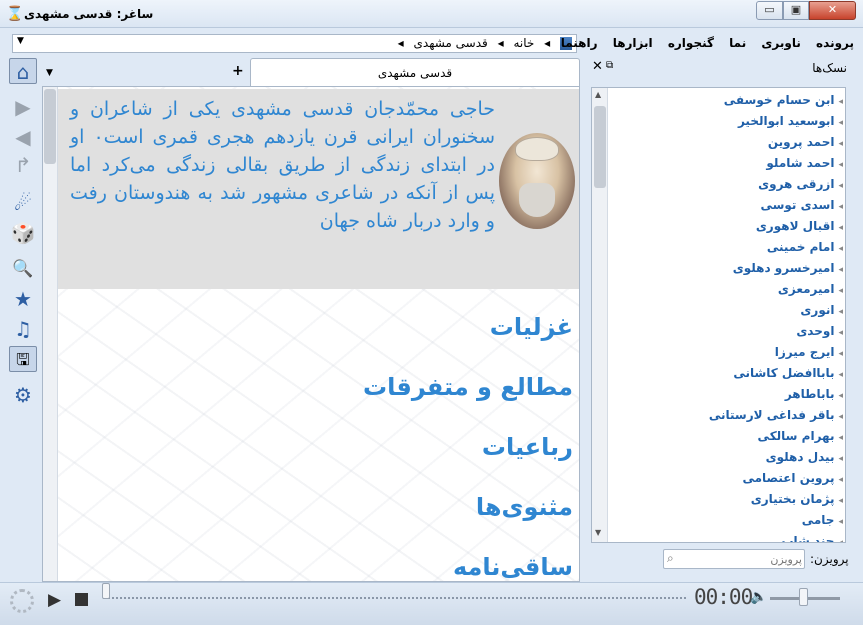 The image size is (863, 625). I want to click on search-input, so click(743, 559).